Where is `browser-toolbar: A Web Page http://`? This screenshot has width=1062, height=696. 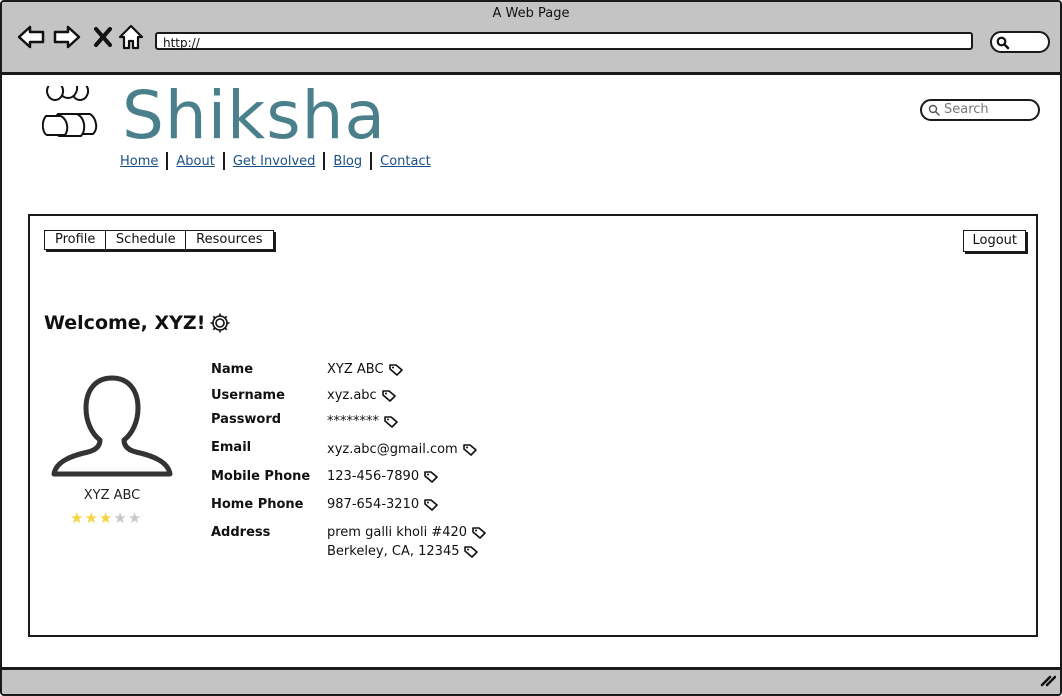 browser-toolbar: A Web Page http:// is located at coordinates (531, 38).